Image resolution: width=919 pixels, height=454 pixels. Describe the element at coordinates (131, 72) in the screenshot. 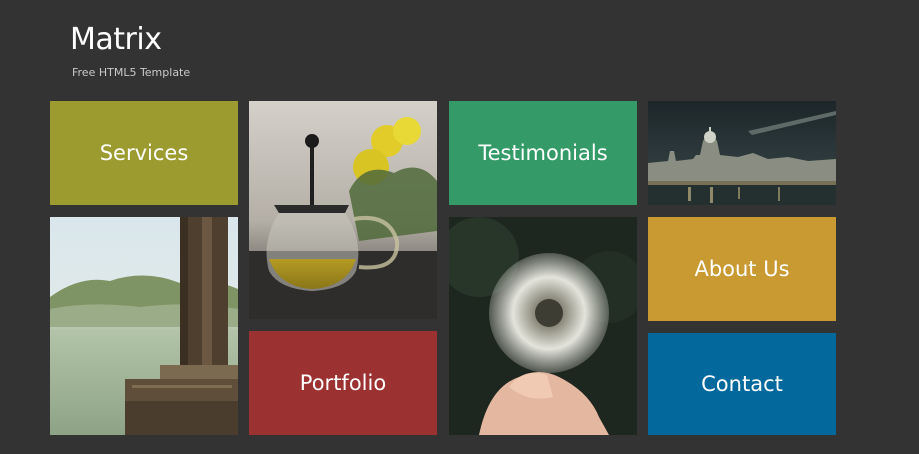

I see `site-subtitle: Free HTML5 Template` at that location.